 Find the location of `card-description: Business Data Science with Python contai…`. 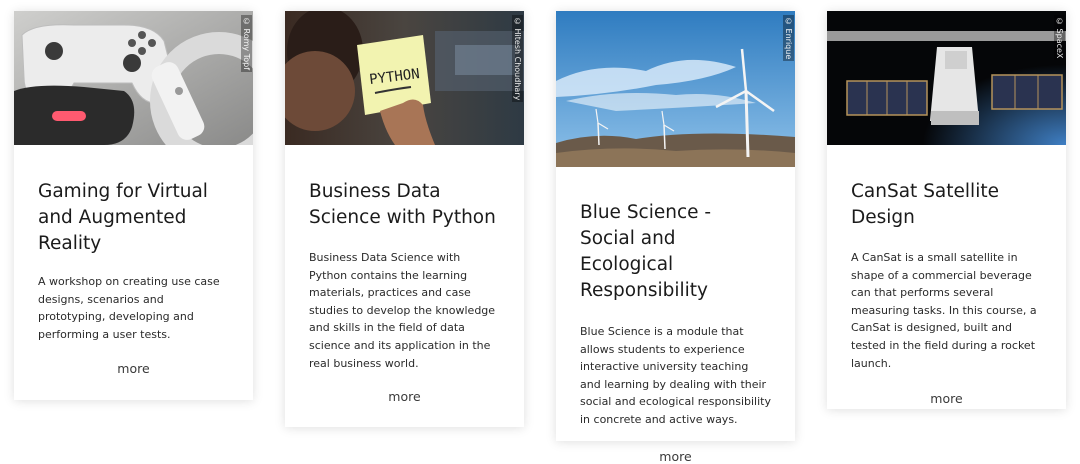

card-description: Business Data Science with Python contai… is located at coordinates (402, 310).